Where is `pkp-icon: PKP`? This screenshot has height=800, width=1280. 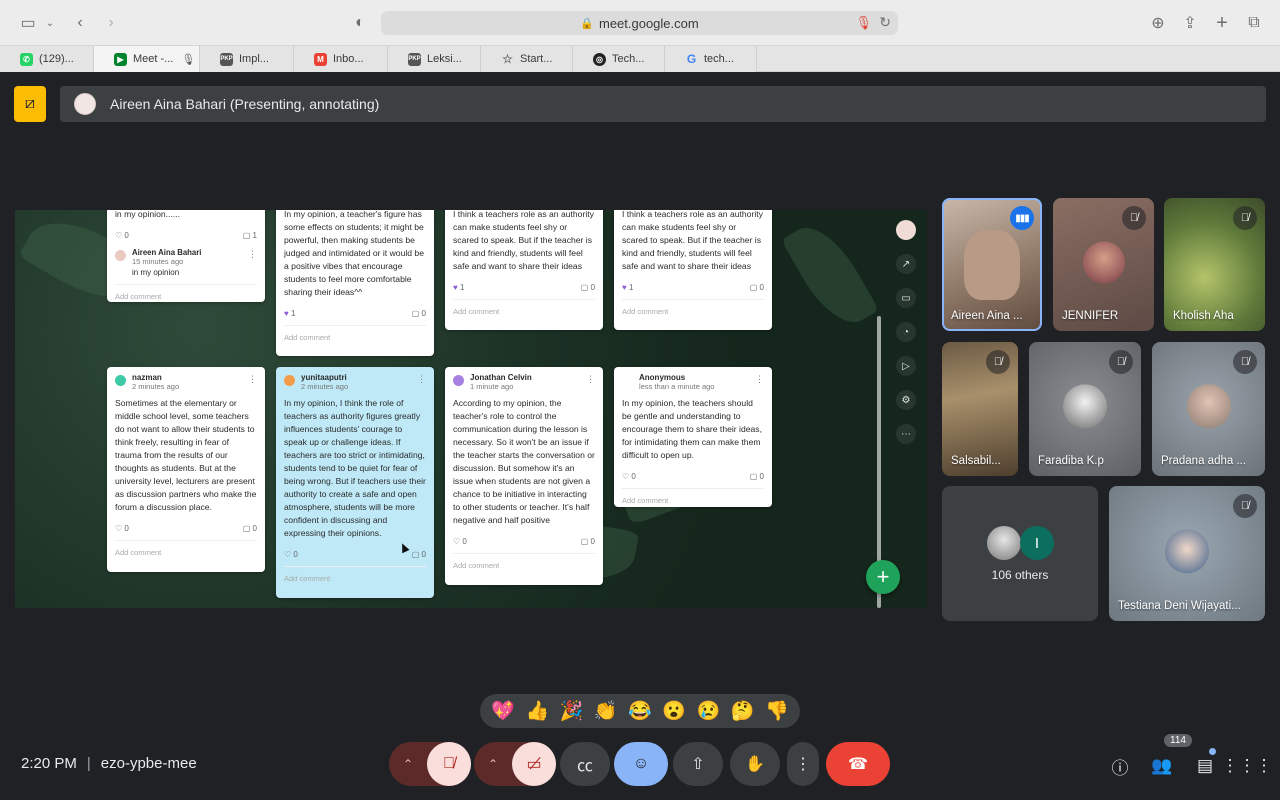 pkp-icon: PKP is located at coordinates (226, 59).